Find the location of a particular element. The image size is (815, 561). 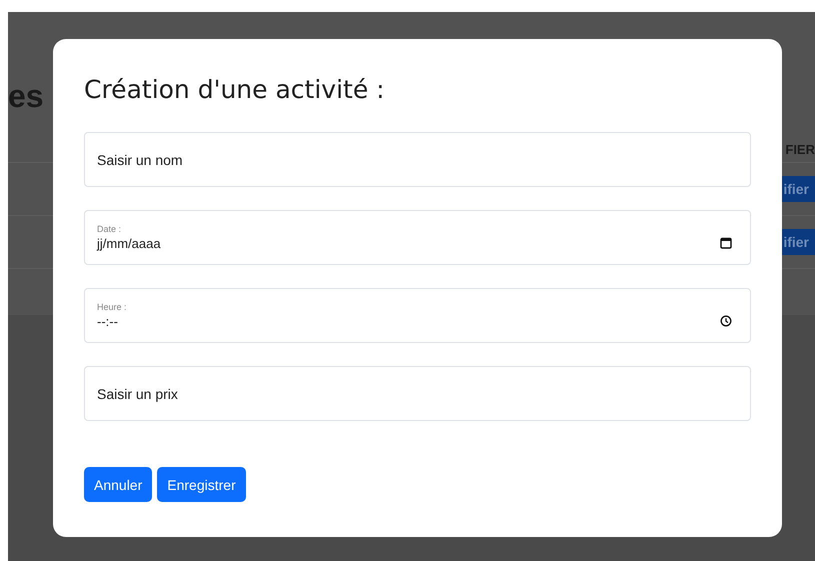

input-field: Saisir un prix is located at coordinates (417, 393).